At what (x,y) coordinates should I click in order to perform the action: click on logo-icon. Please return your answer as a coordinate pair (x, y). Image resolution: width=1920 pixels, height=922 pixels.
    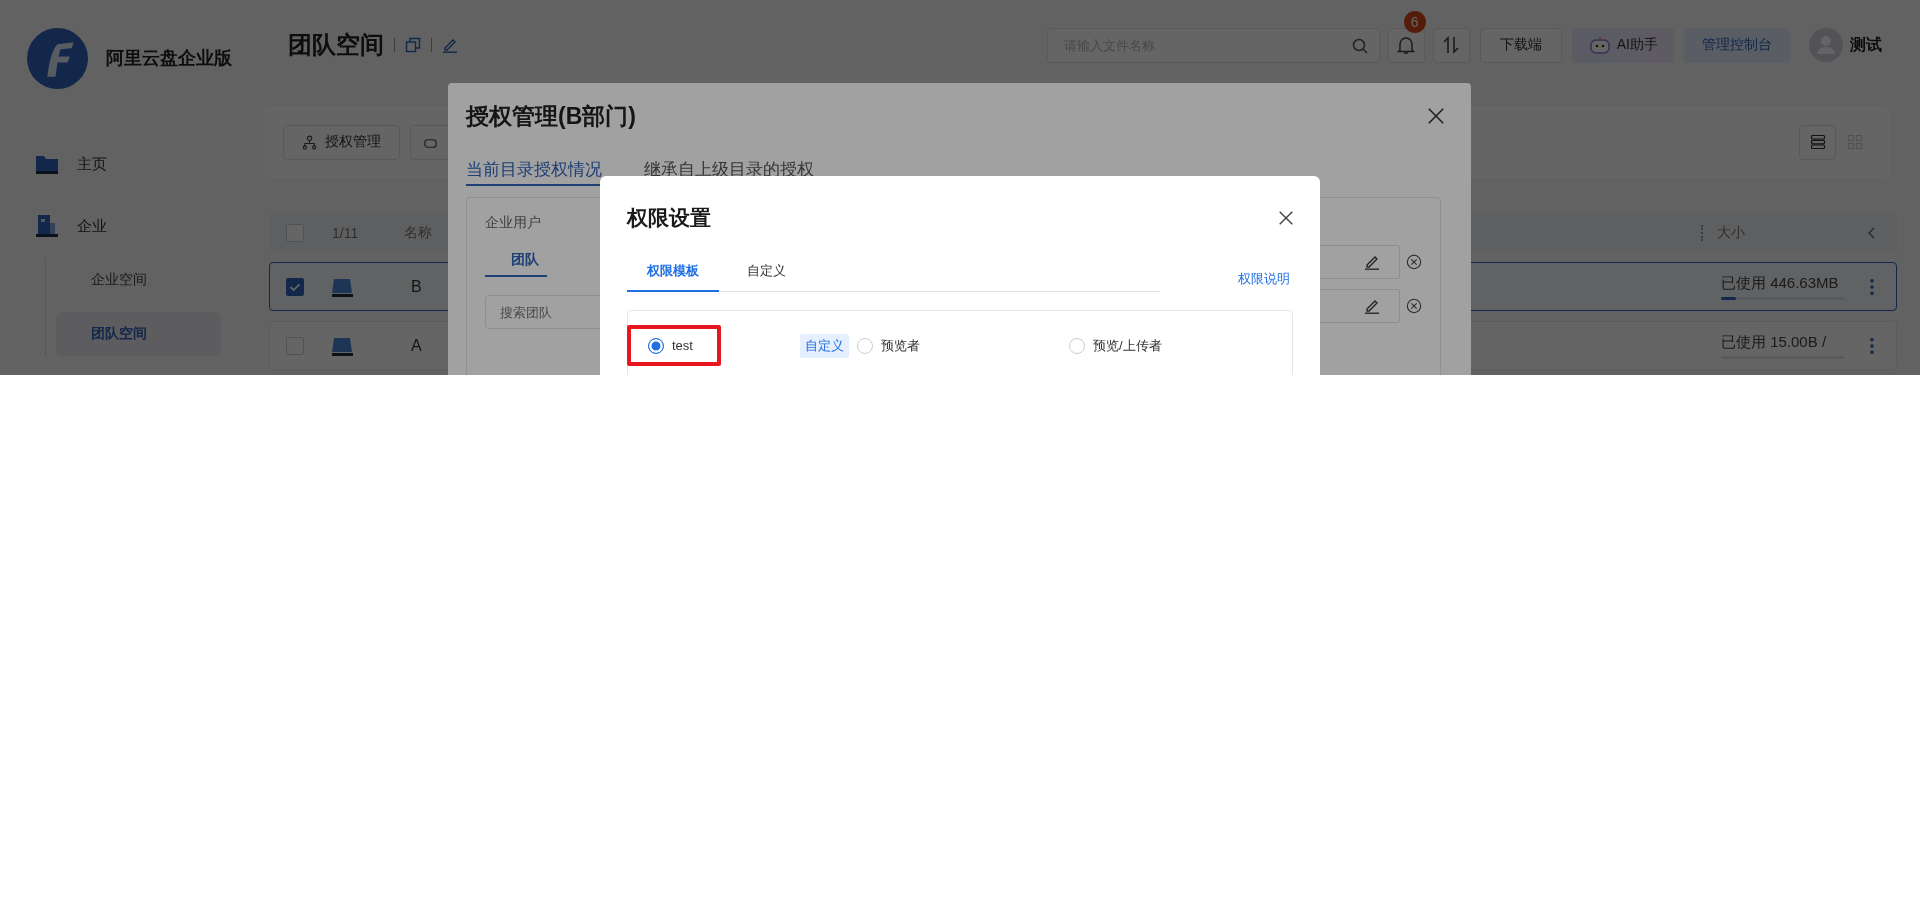
    Looking at the image, I should click on (57, 58).